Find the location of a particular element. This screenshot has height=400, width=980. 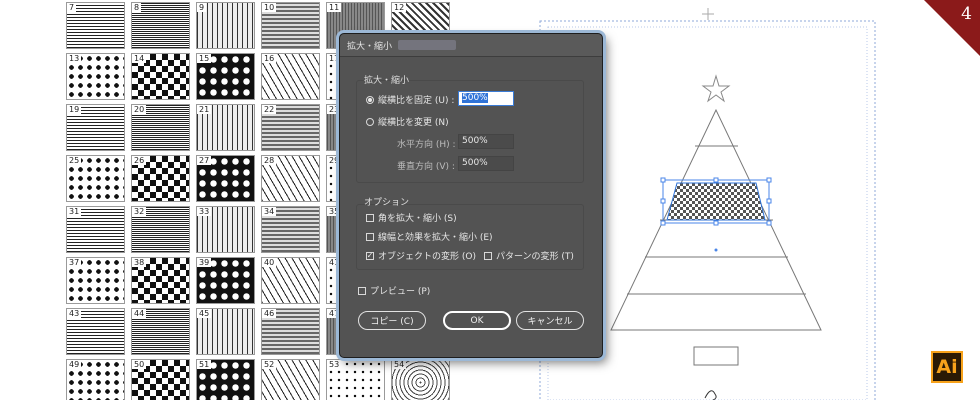

uniform-option: 縦横比を固定 (U) : is located at coordinates (410, 99).